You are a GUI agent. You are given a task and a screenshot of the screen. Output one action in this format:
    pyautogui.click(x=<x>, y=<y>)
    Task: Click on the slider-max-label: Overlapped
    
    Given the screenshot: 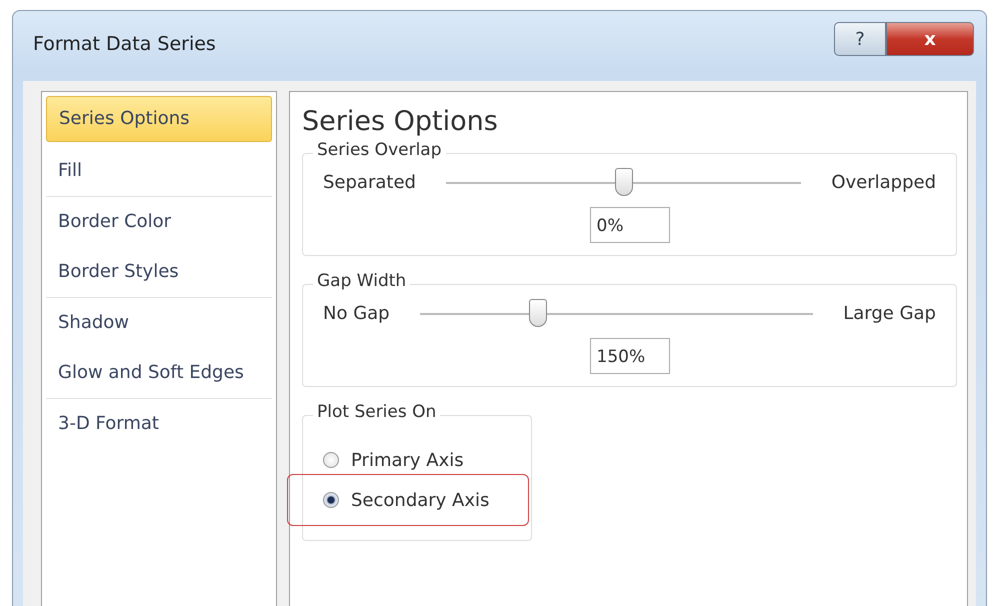 What is the action you would take?
    pyautogui.click(x=883, y=182)
    